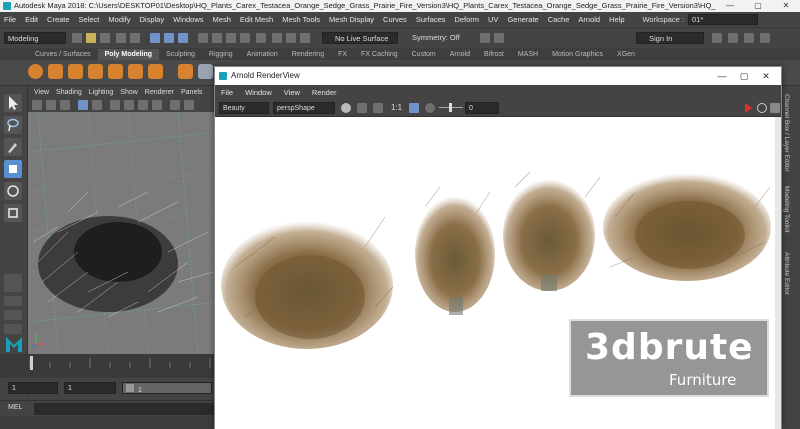  What do you see at coordinates (13, 125) in the screenshot?
I see `lasso-tool-icon` at bounding box center [13, 125].